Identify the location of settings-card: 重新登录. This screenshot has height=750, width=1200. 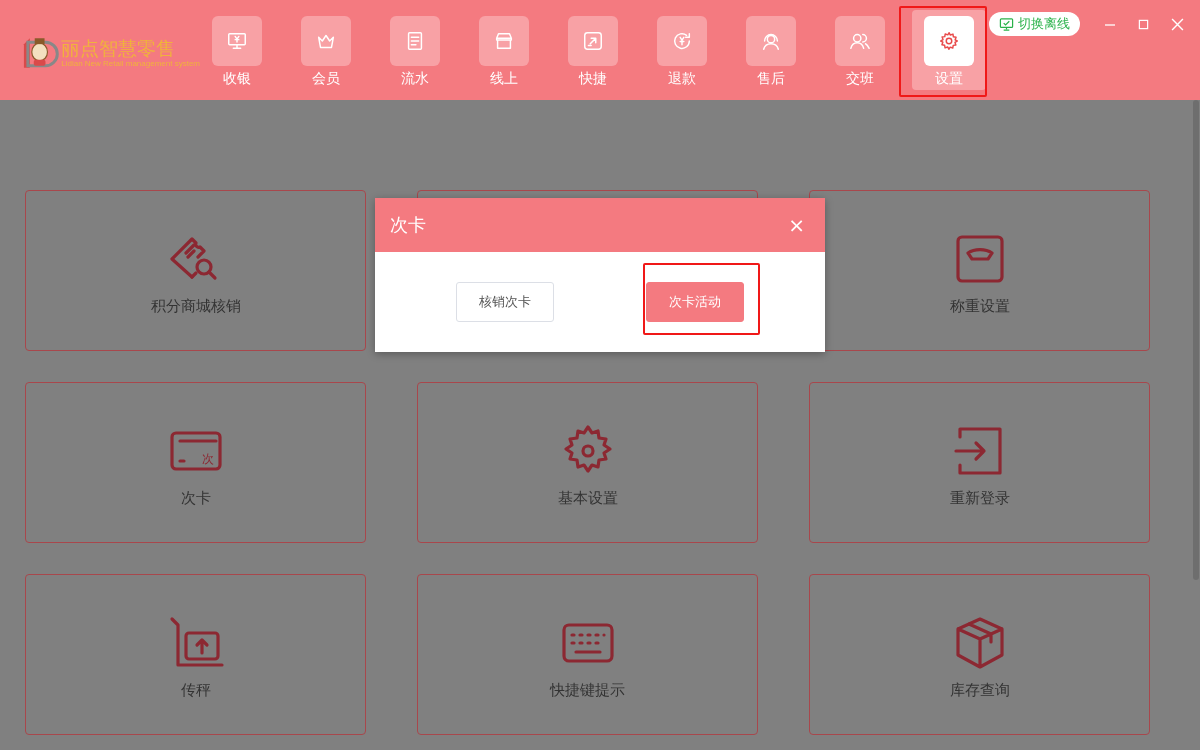
(979, 462).